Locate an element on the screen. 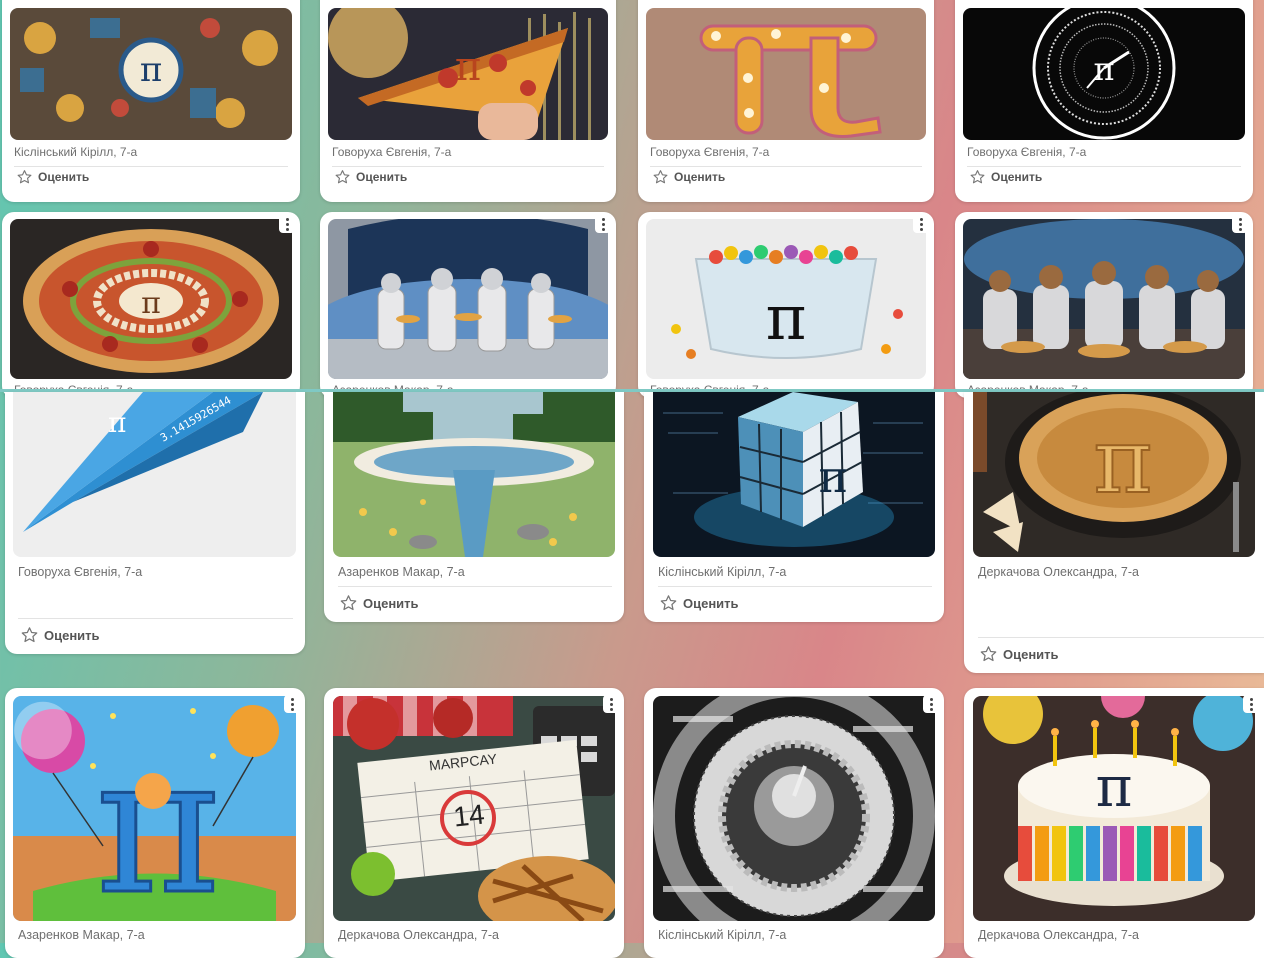 This screenshot has height=958, width=1264. gallery-card: Азаренков Макар, 7-а Оценить is located at coordinates (474, 507).